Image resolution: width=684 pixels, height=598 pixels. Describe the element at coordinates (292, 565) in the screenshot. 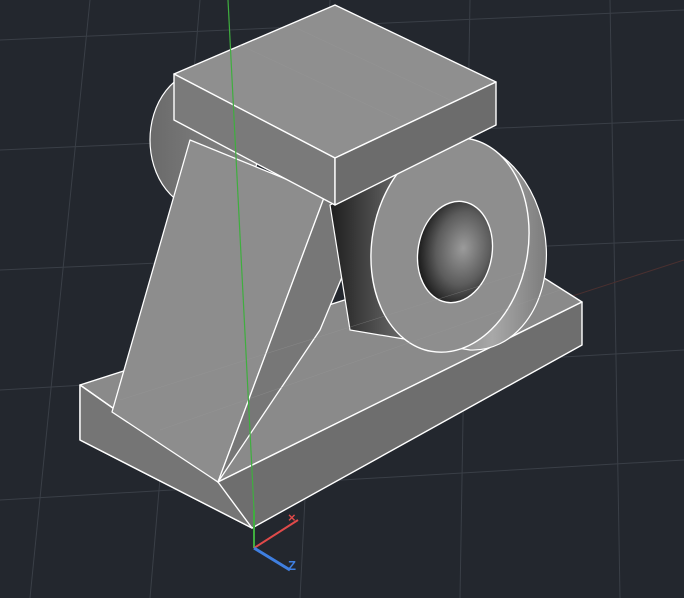

I see `z-axis-label: Z` at that location.